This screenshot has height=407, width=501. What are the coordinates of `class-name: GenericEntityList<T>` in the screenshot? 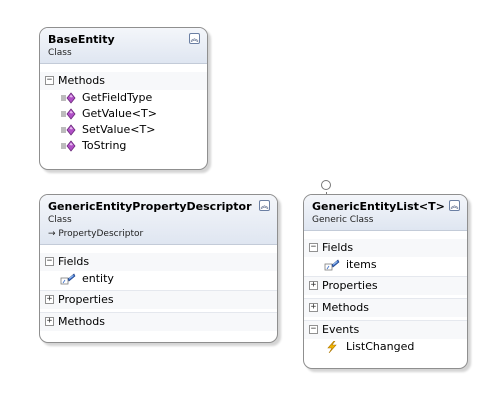 It's located at (378, 206).